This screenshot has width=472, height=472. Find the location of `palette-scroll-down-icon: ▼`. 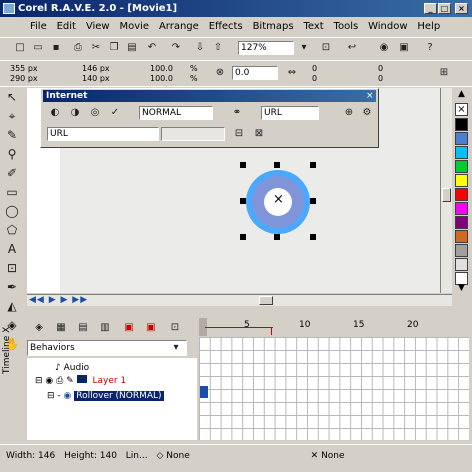

palette-scroll-down-icon: ▼ is located at coordinates (461, 288).